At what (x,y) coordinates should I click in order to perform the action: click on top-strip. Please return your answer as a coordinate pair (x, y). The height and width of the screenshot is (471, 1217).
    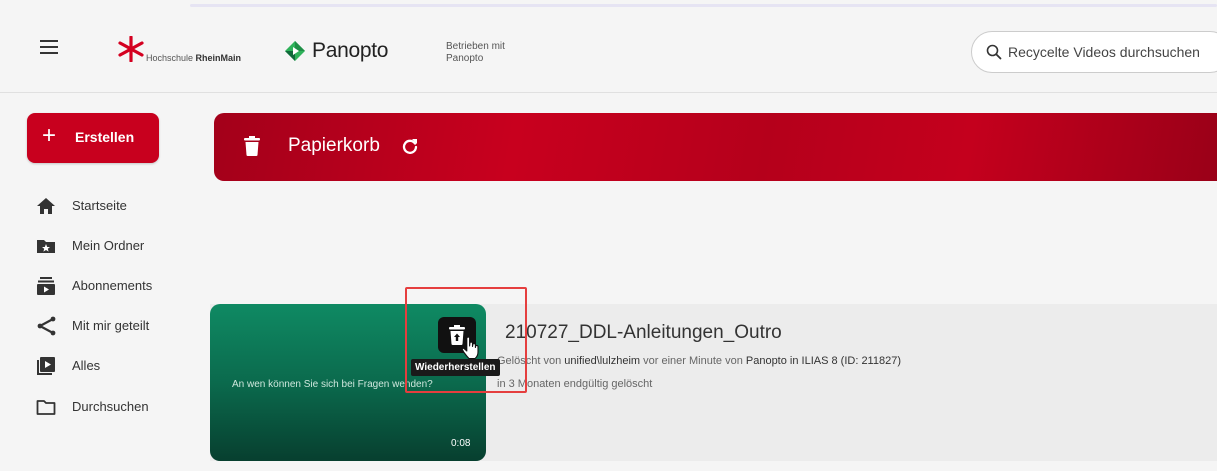
    Looking at the image, I should click on (608, 6).